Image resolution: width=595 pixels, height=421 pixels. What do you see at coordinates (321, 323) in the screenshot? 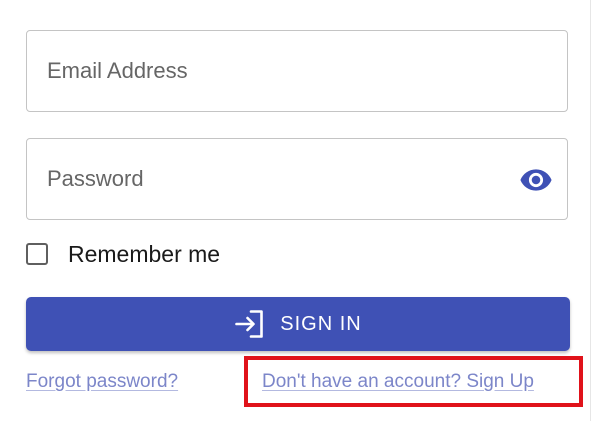
I see `sign-in-label: SIGN IN` at bounding box center [321, 323].